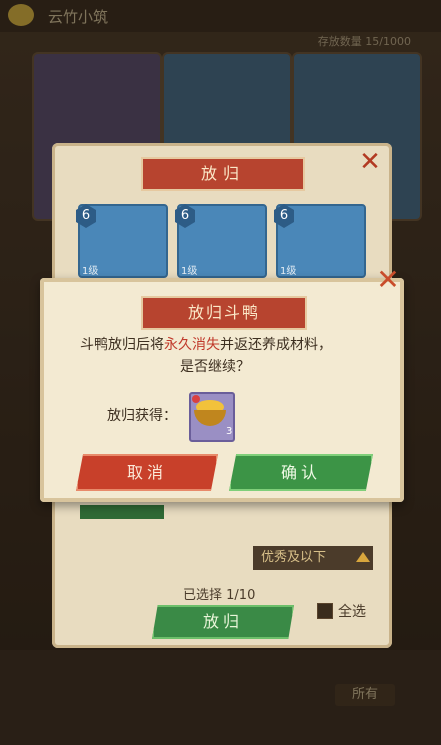 This screenshot has width=441, height=745. What do you see at coordinates (363, 557) in the screenshot?
I see `triangle-up-icon` at bounding box center [363, 557].